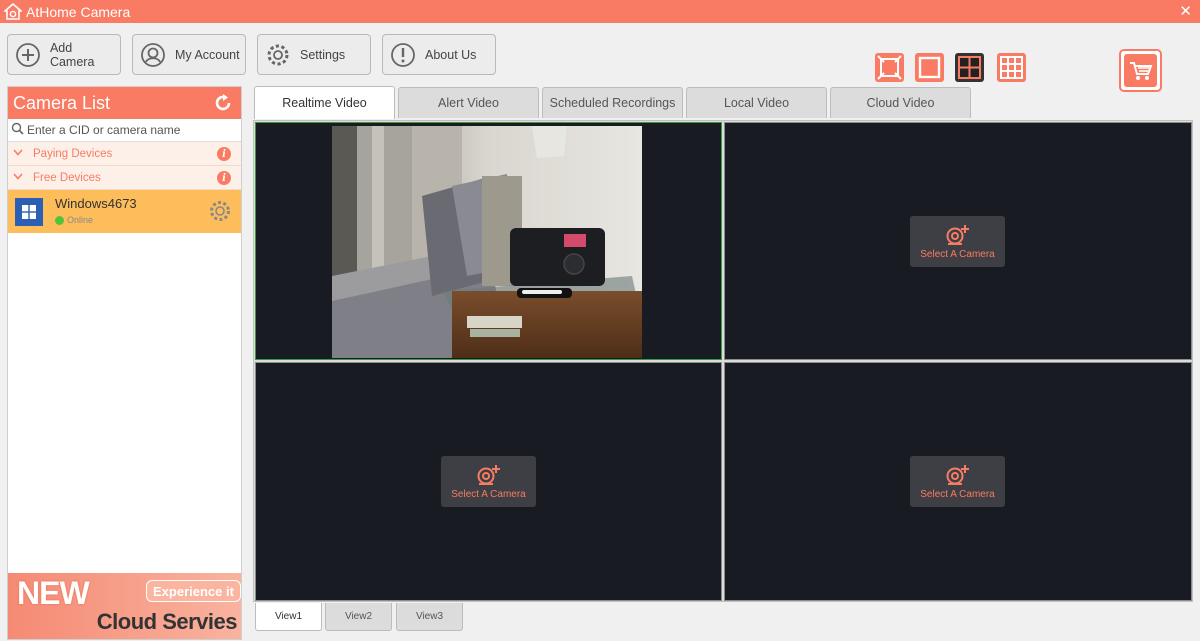 The image size is (1200, 641). I want to click on device-settings-gear-icon, so click(220, 212).